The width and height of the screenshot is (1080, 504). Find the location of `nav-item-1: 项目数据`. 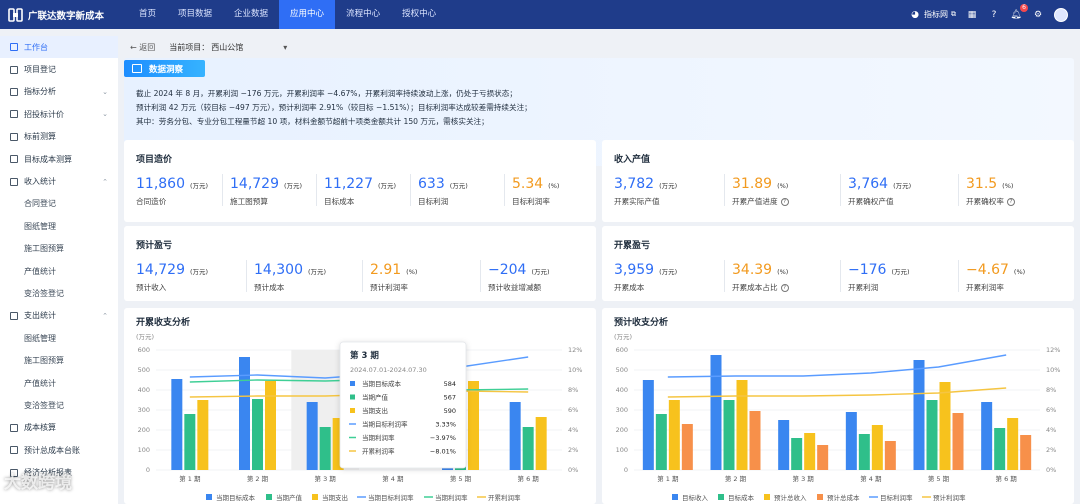

nav-item-1: 项目数据 is located at coordinates (195, 14).